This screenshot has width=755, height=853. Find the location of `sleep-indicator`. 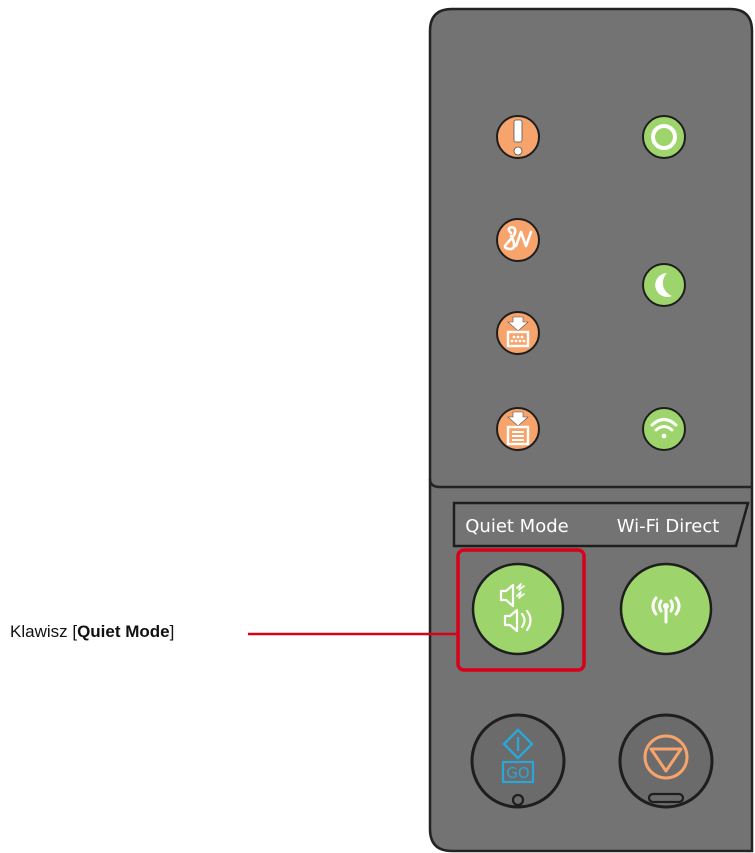

sleep-indicator is located at coordinates (664, 285).